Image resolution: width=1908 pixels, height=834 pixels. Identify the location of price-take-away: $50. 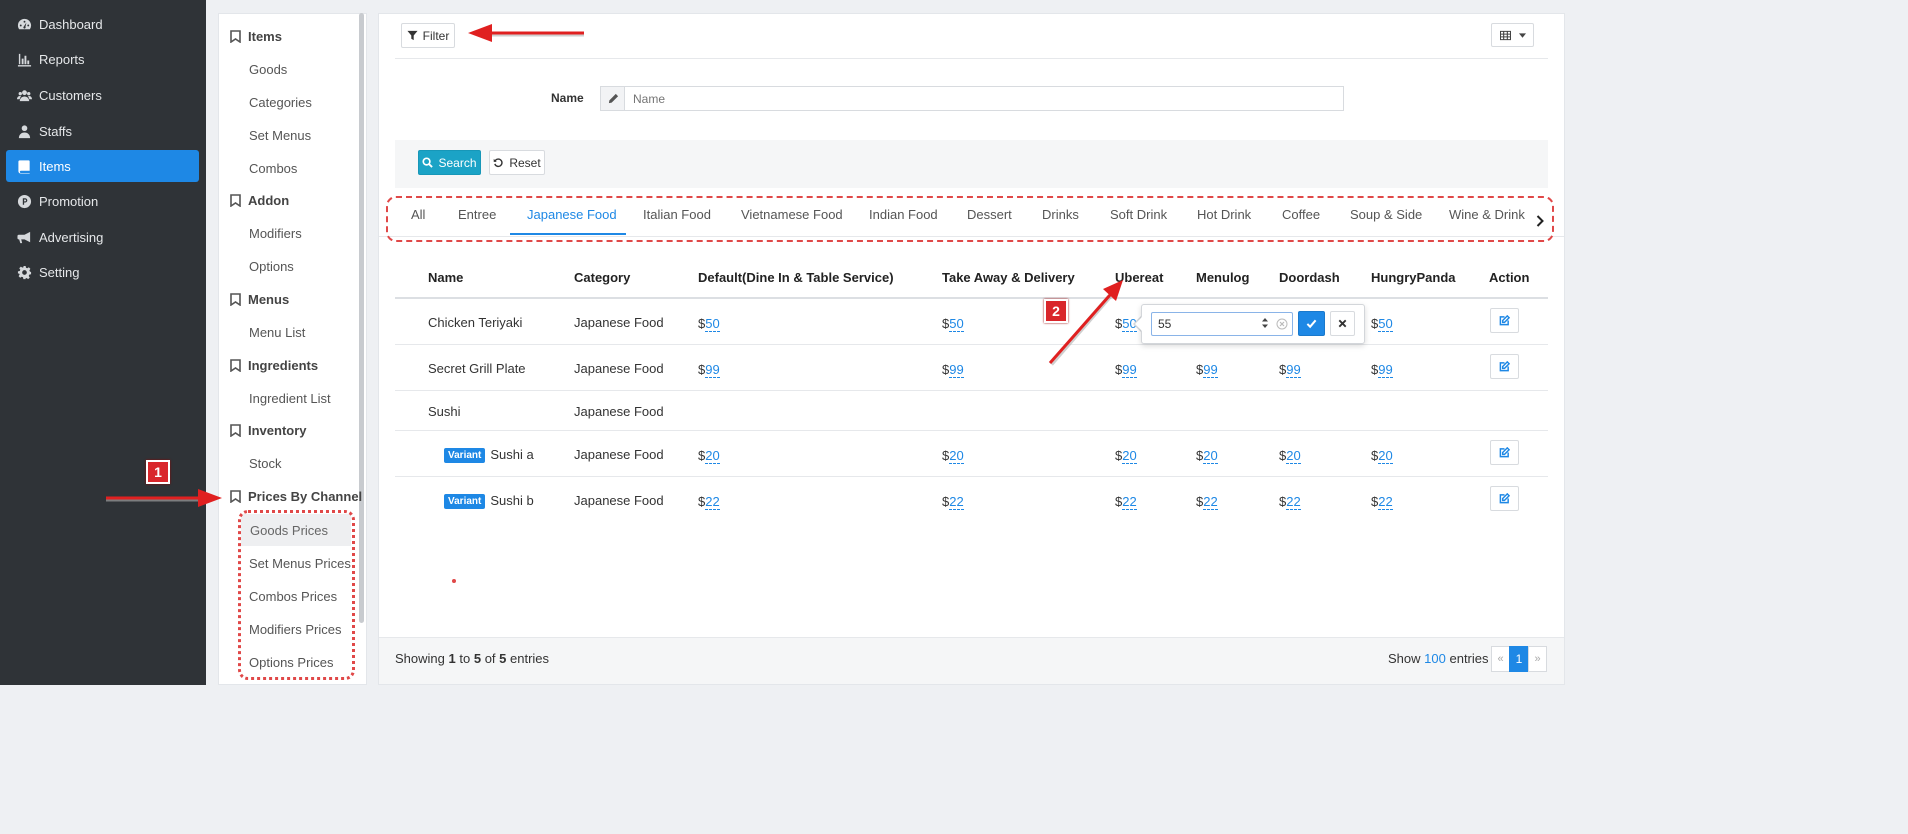
(953, 324).